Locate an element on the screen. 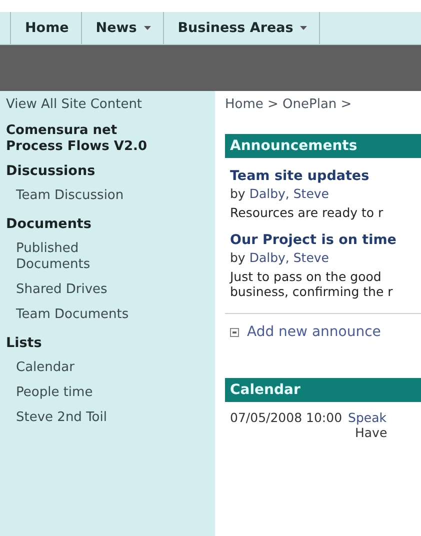 This screenshot has width=421, height=536. calendar-header: Calendar is located at coordinates (323, 390).